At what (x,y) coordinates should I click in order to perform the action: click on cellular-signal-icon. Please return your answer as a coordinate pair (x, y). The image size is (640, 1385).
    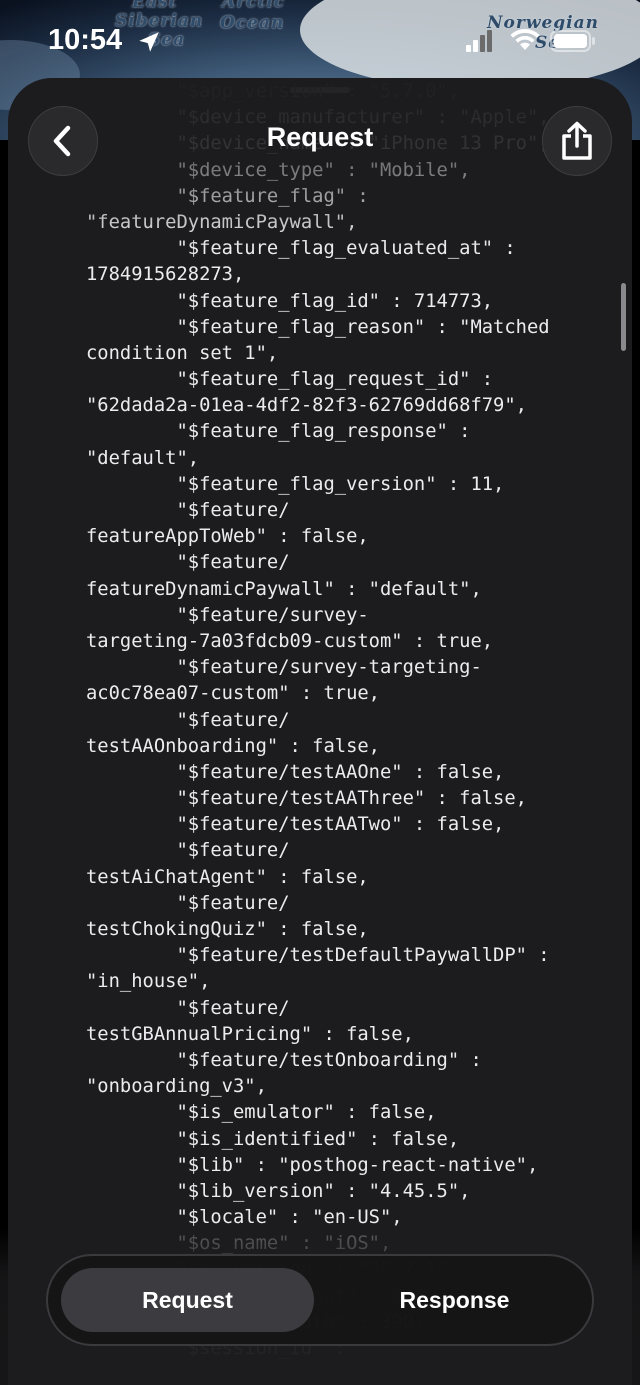
    Looking at the image, I should click on (479, 41).